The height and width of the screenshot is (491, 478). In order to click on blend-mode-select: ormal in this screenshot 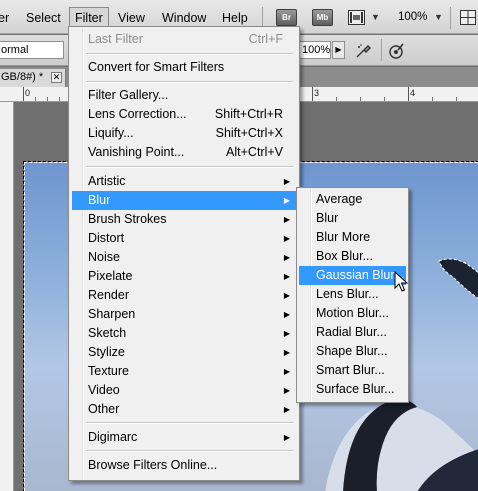, I will do `click(32, 50)`.